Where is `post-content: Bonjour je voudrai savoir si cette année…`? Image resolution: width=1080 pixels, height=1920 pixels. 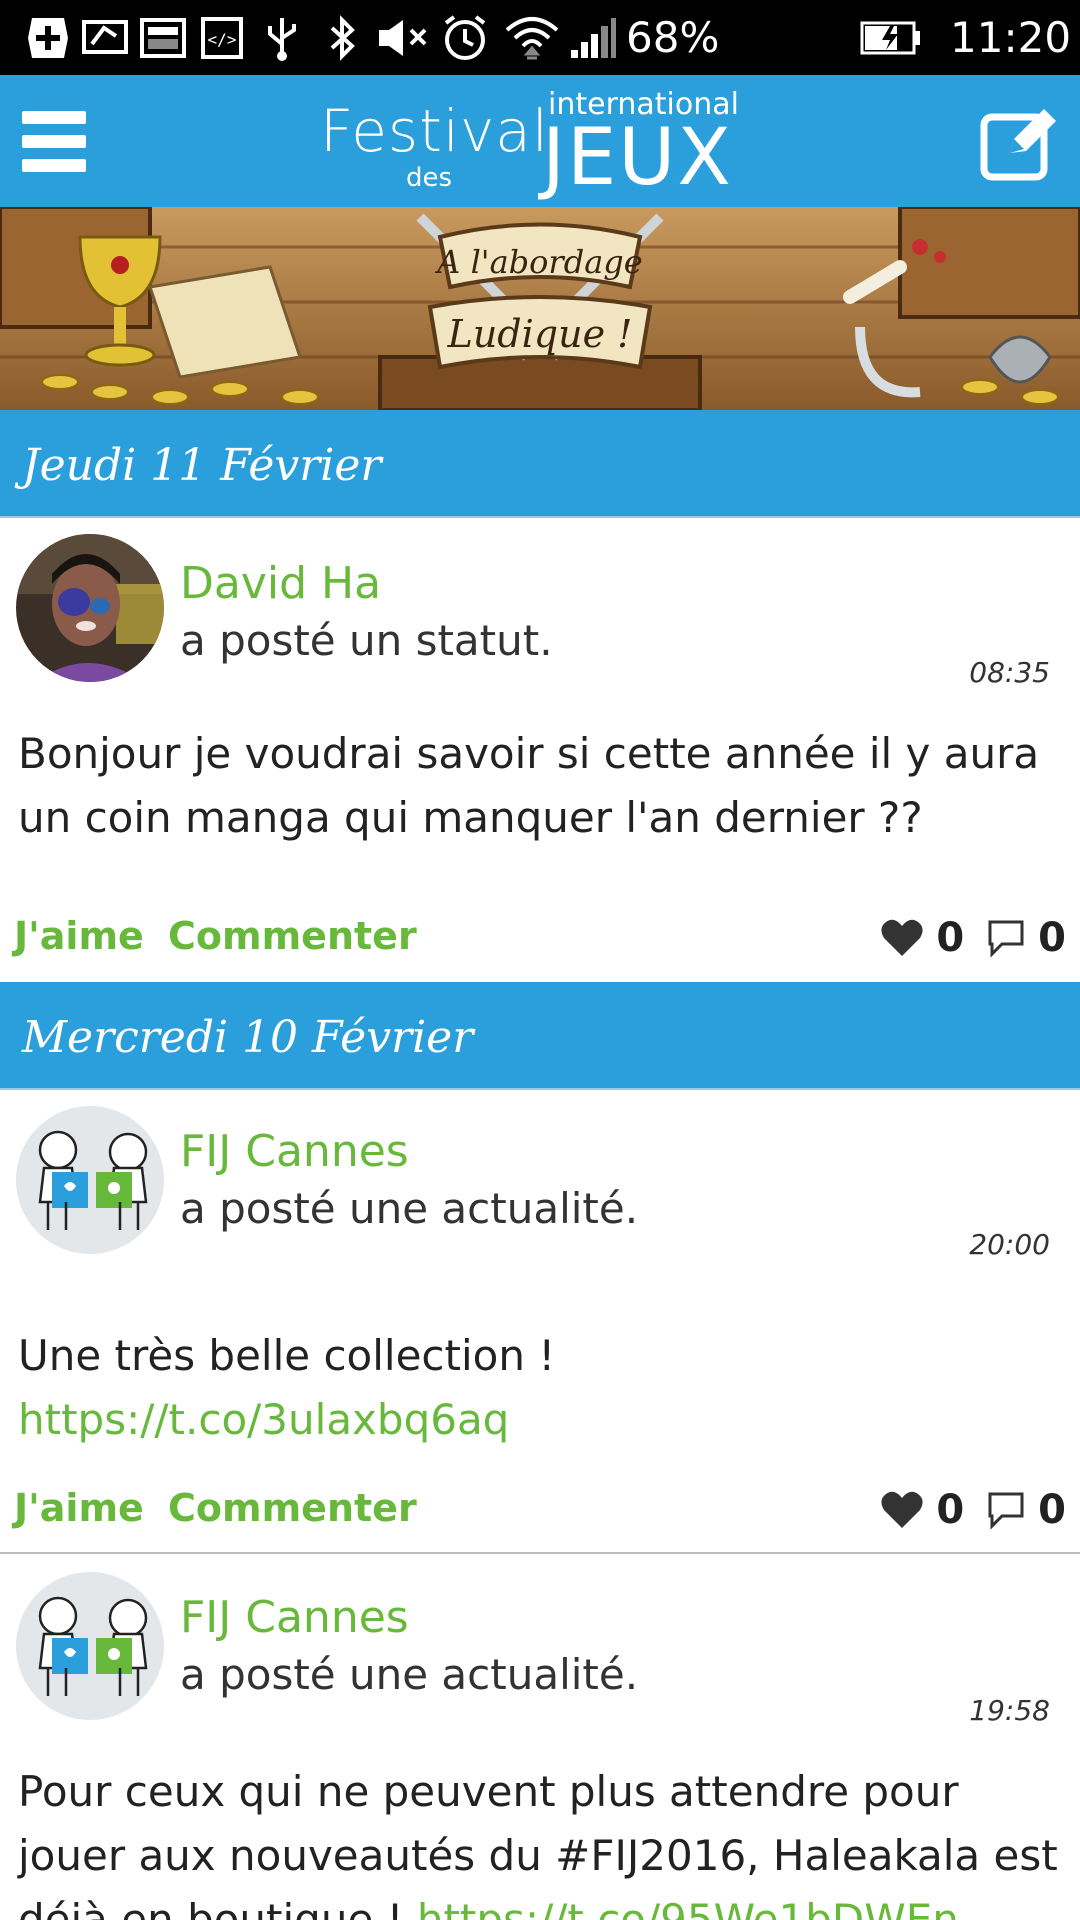
post-content: Bonjour je voudrai savoir si cette année… is located at coordinates (538, 786).